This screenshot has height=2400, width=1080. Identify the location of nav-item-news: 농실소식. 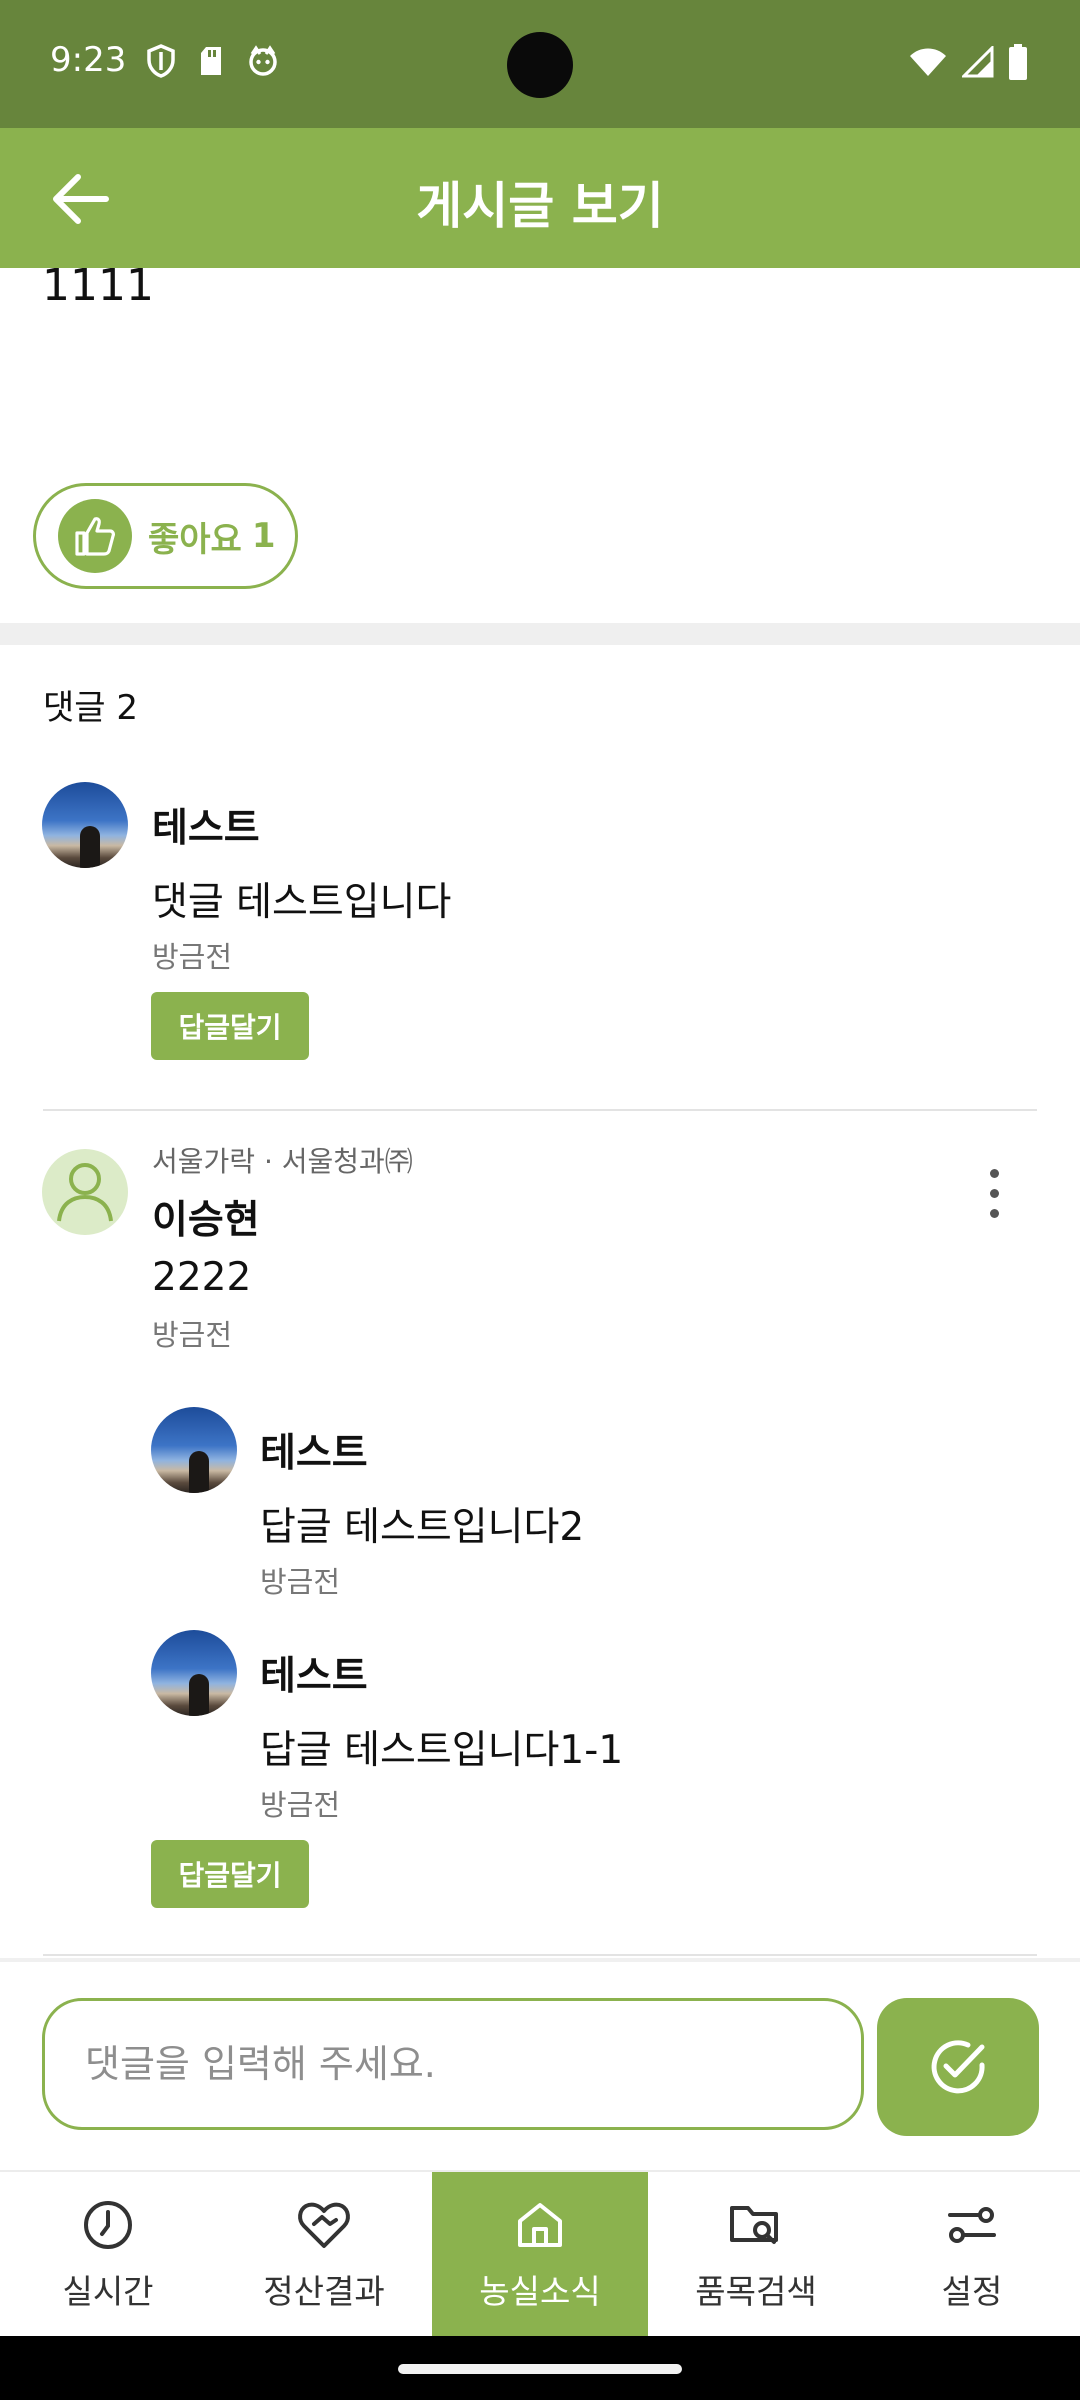
(540, 2255).